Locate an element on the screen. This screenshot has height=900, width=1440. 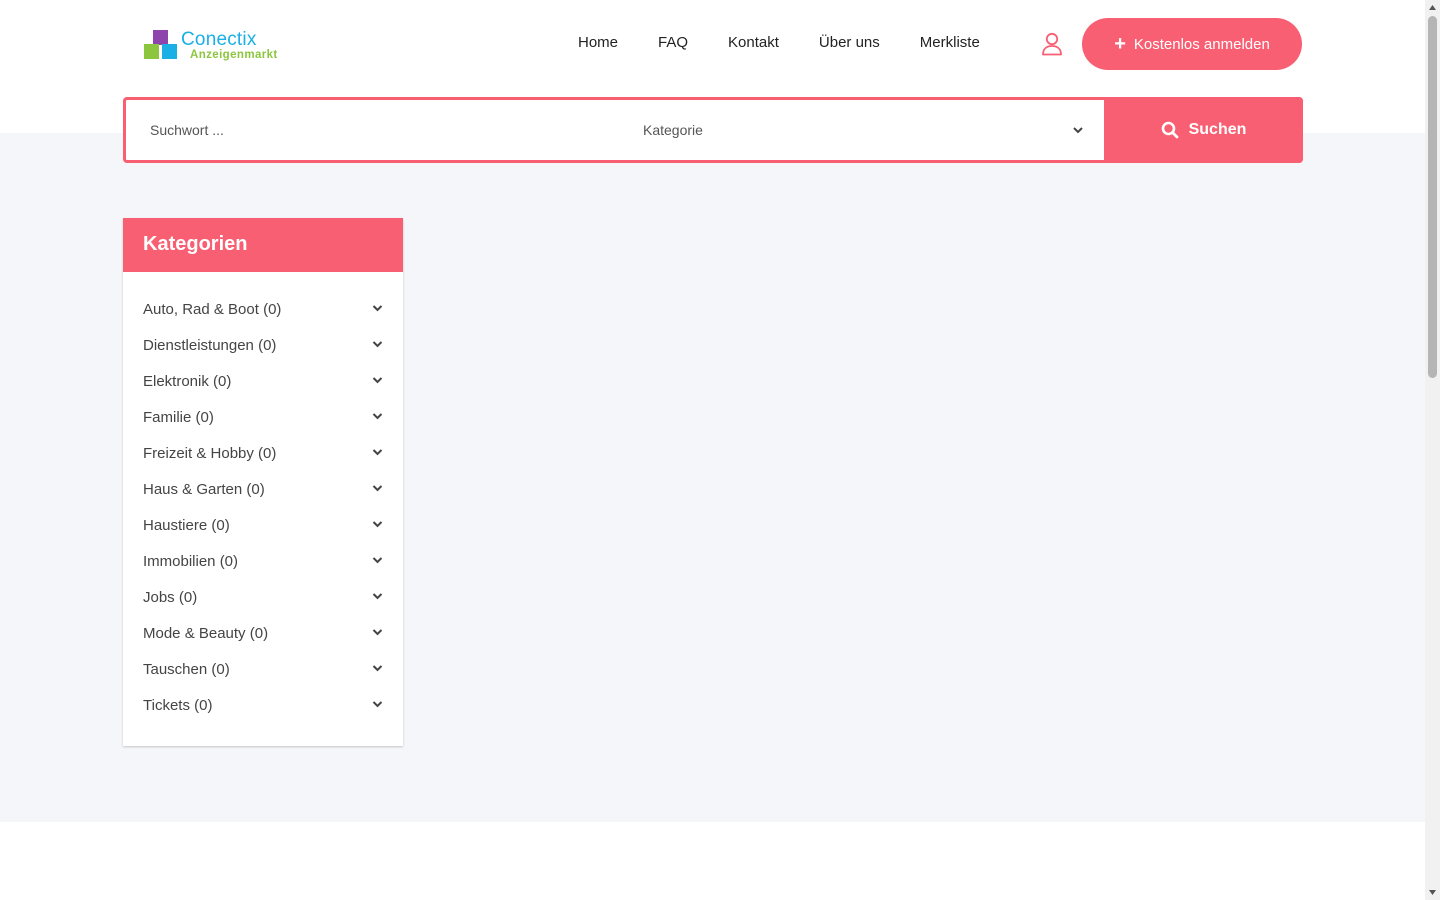
user-icon is located at coordinates (1052, 44).